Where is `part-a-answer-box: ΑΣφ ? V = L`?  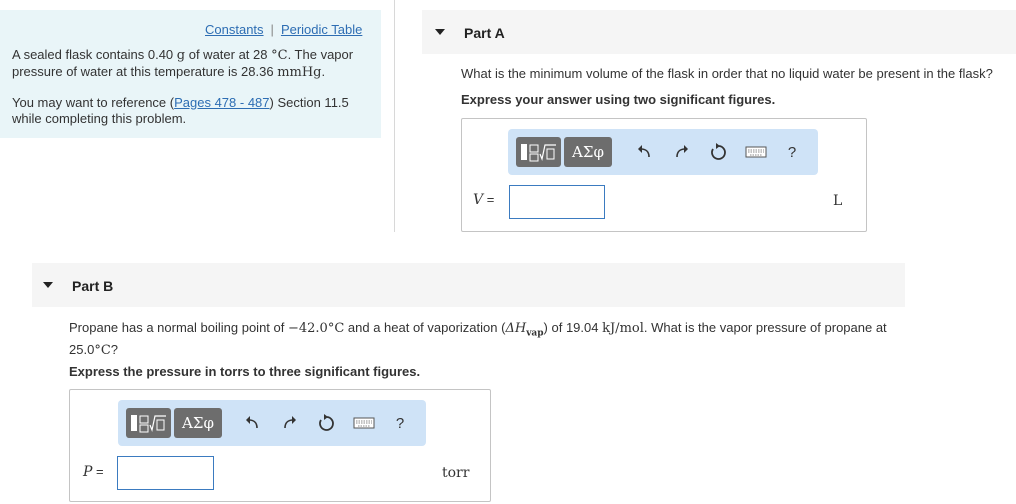 part-a-answer-box: ΑΣφ ? V = L is located at coordinates (664, 175).